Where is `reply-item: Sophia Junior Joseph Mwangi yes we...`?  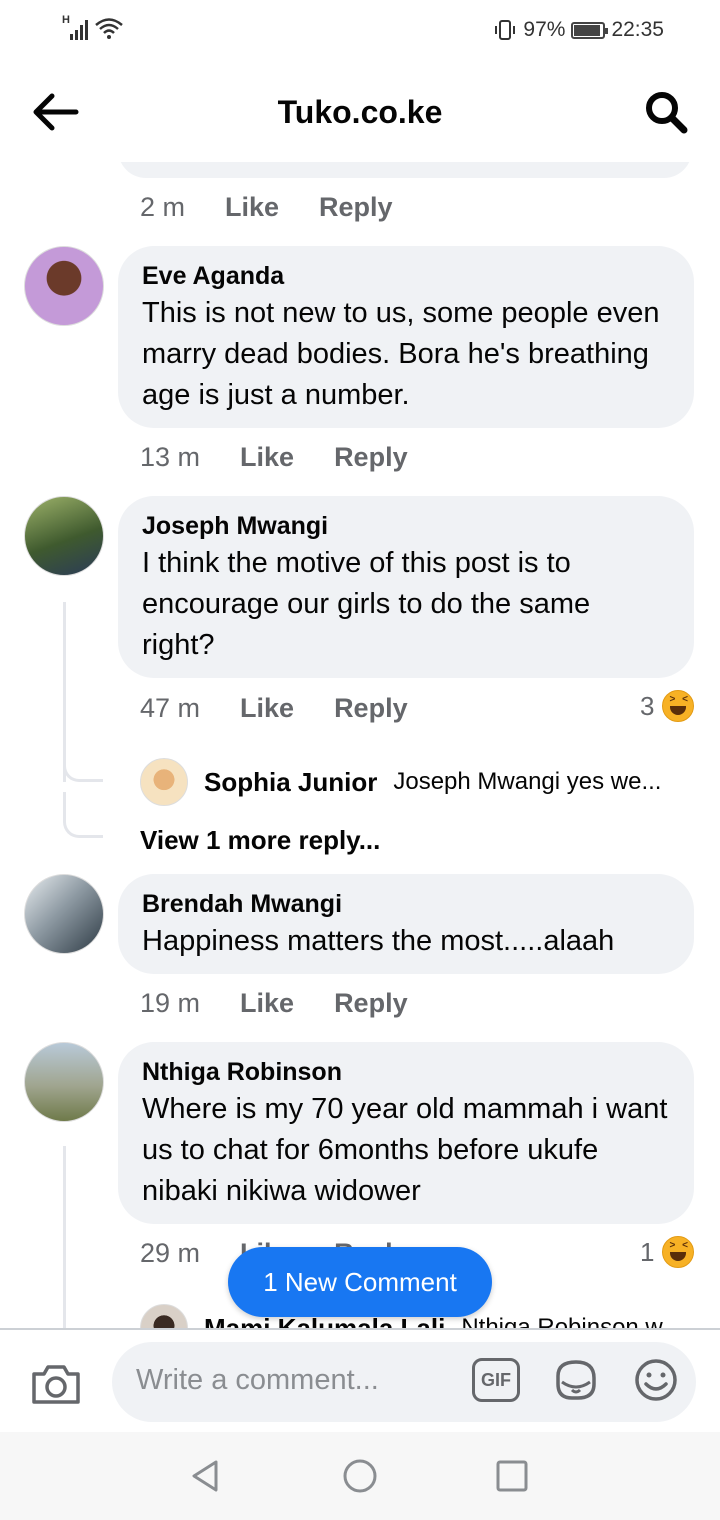 reply-item: Sophia Junior Joseph Mwangi yes we... is located at coordinates (400, 782).